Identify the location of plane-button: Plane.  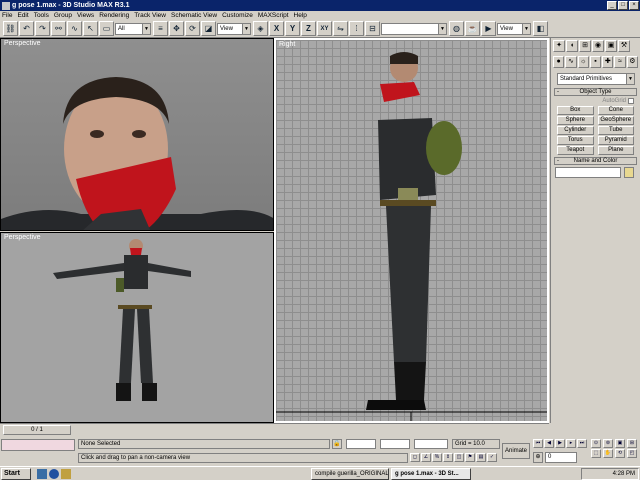
(615, 150).